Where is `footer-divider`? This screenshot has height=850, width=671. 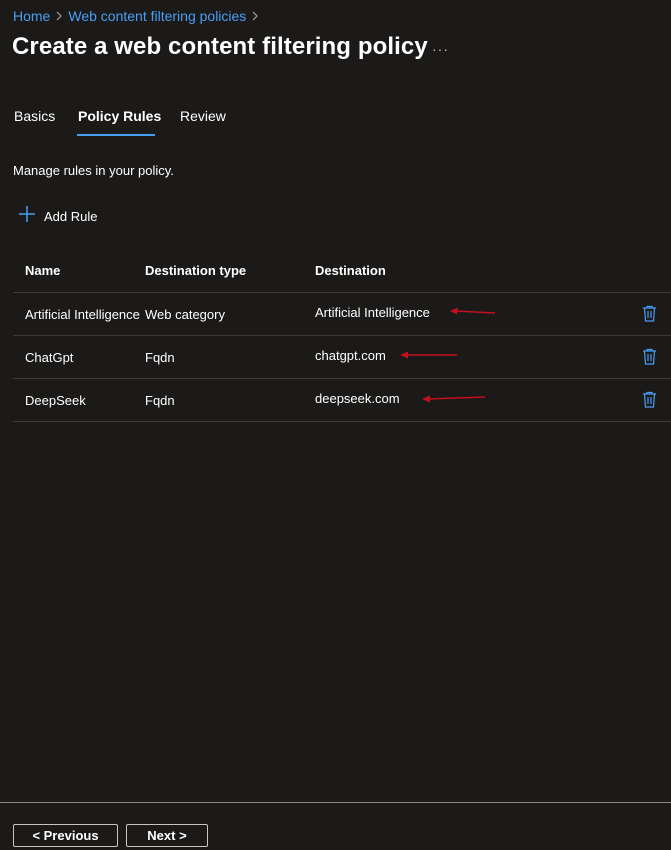
footer-divider is located at coordinates (335, 802).